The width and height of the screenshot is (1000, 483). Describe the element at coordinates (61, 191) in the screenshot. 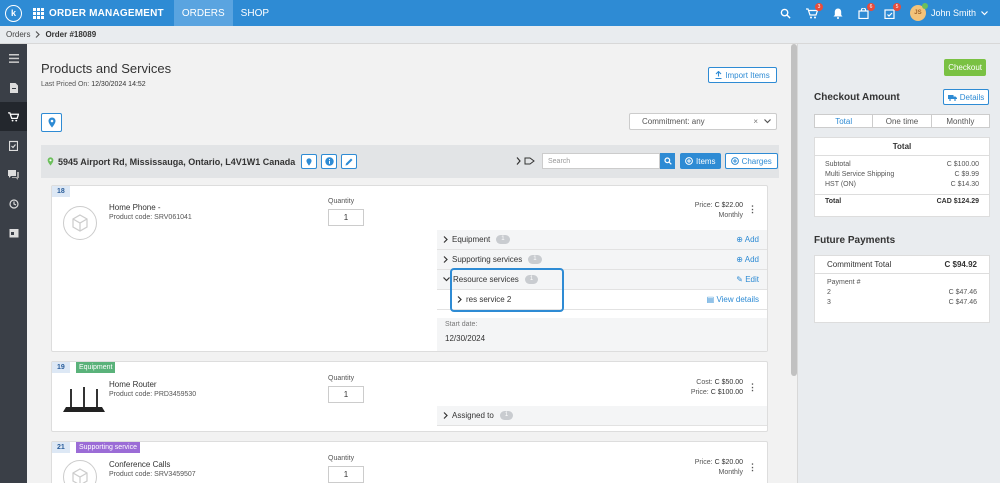

I see `item-number: 18` at that location.